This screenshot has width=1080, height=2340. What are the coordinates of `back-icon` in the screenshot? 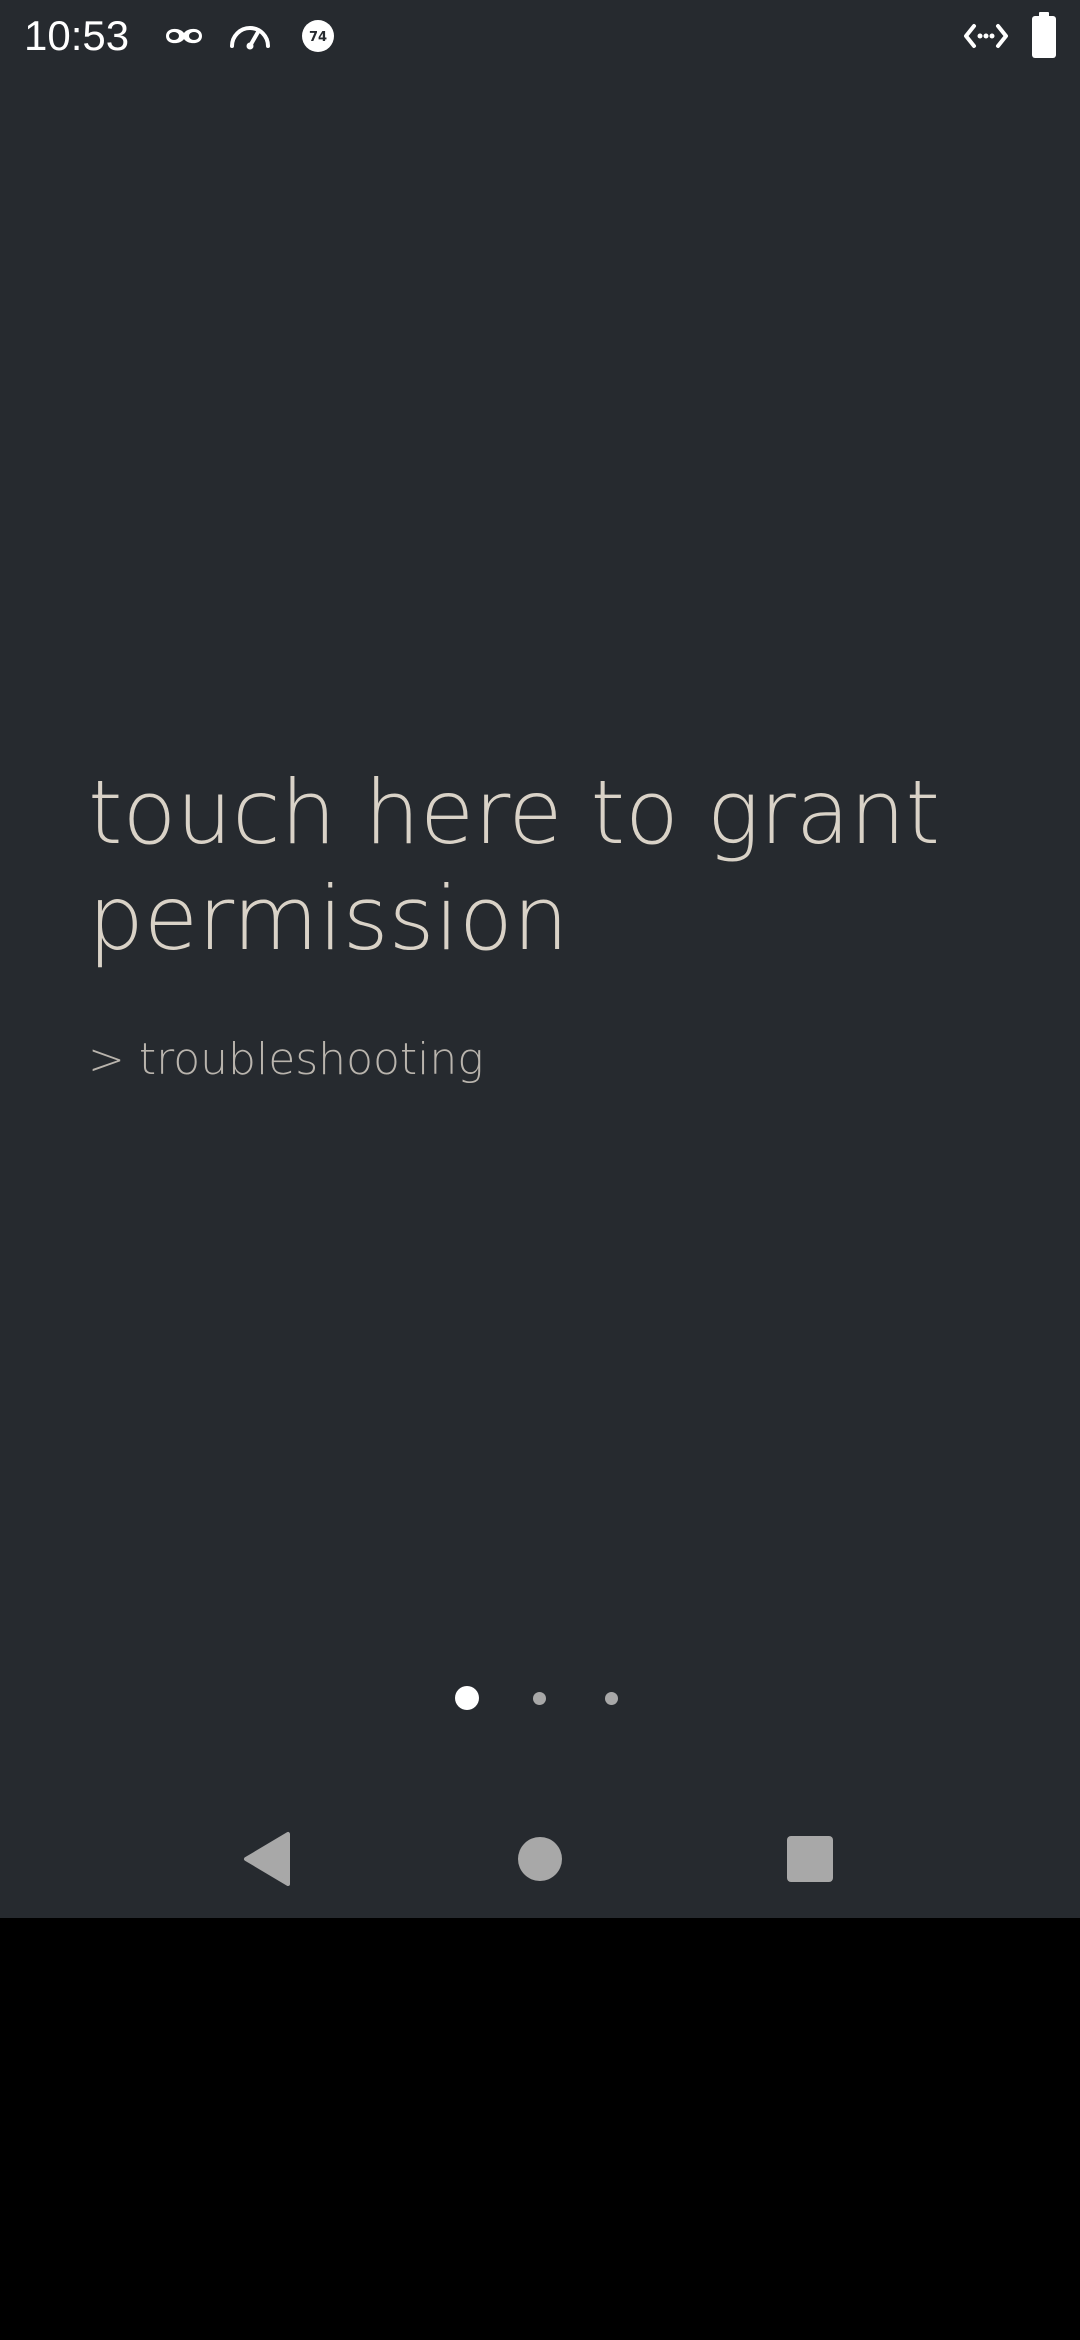 It's located at (267, 1859).